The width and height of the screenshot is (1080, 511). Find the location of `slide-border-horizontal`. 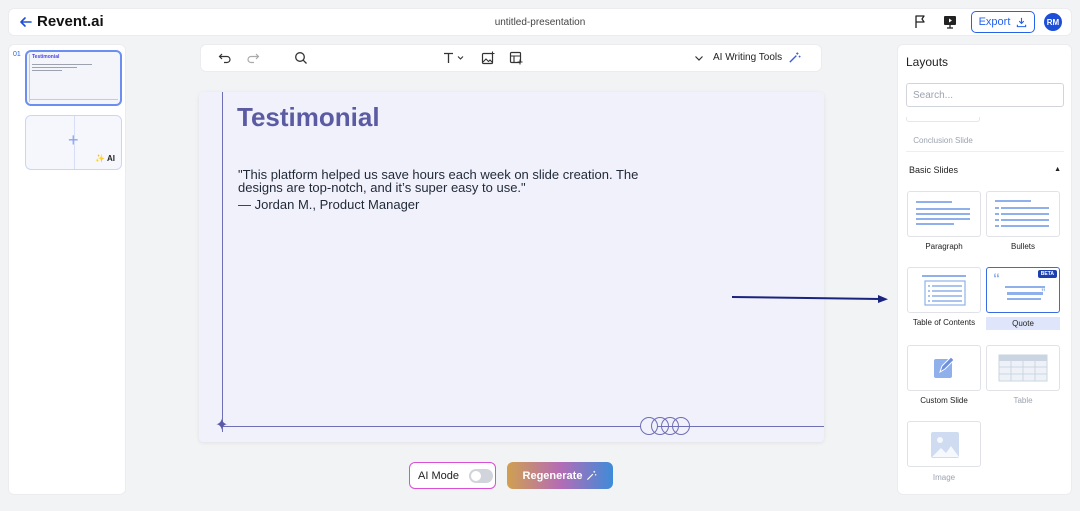

slide-border-horizontal is located at coordinates (523, 426).